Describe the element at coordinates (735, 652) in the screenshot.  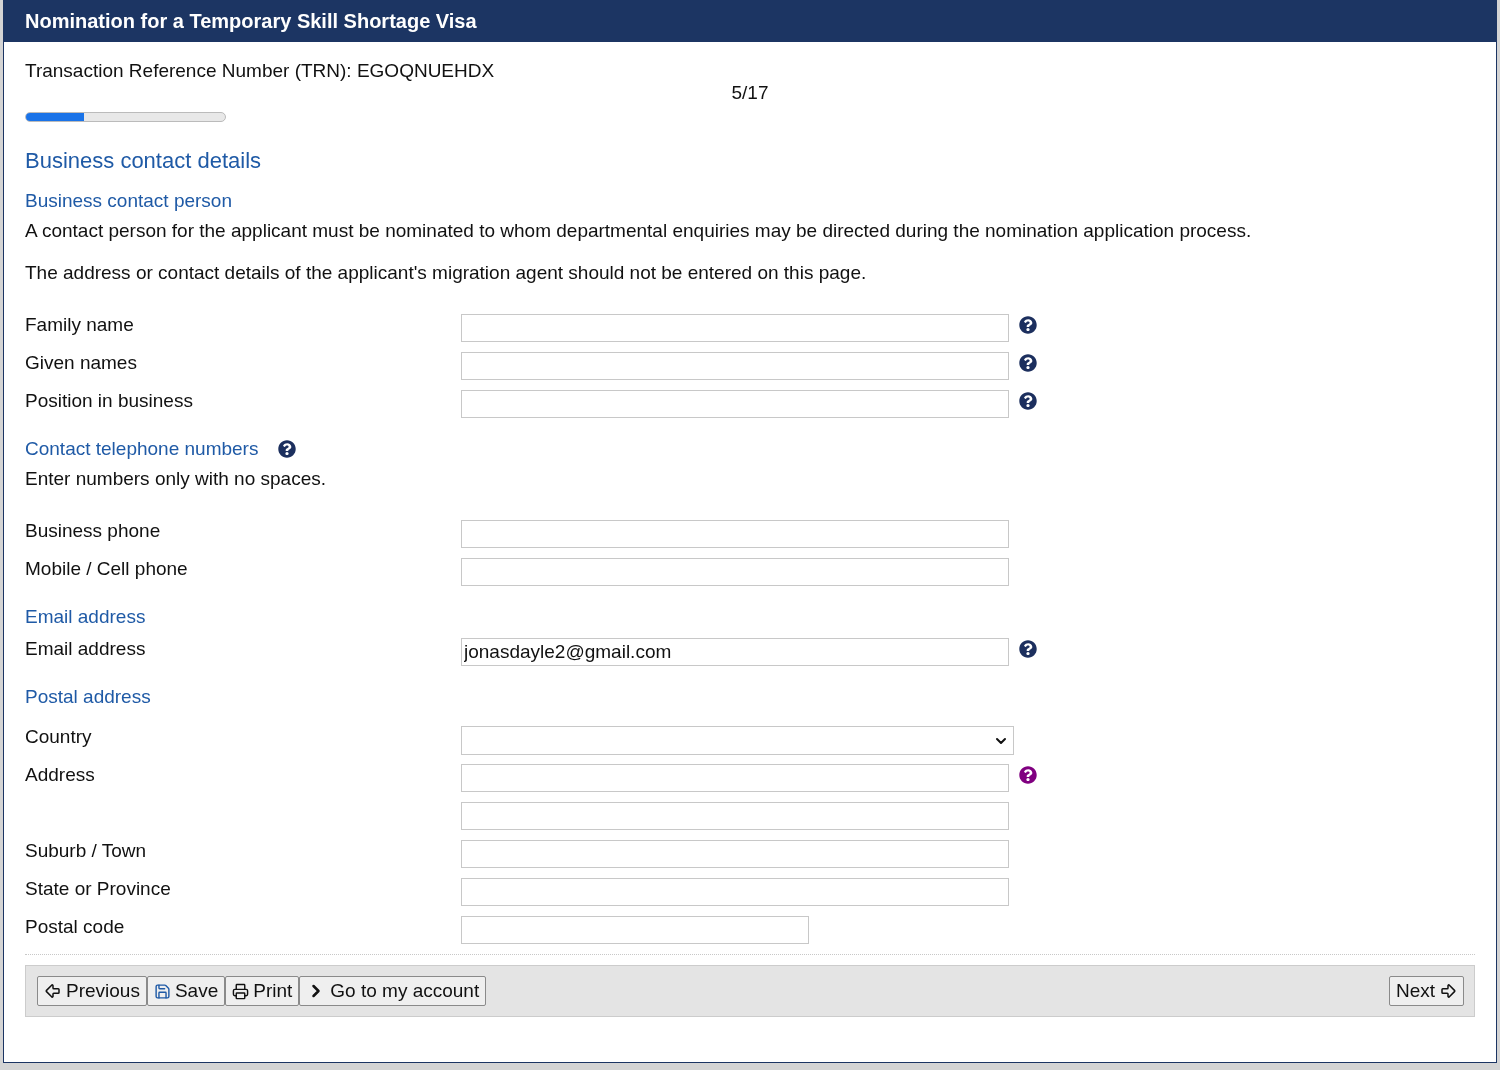
I see `text-field: jonasdayle2@gmail.com` at that location.